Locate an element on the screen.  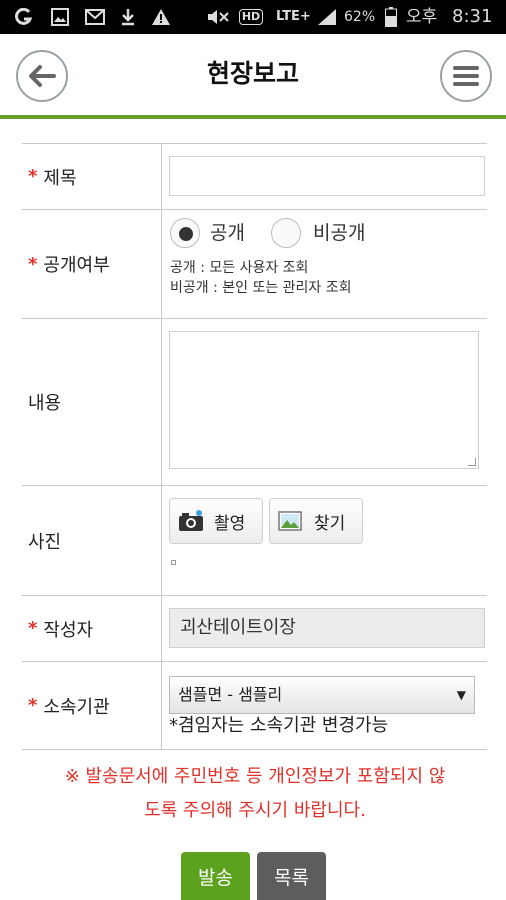
list-button: 목록 is located at coordinates (291, 876).